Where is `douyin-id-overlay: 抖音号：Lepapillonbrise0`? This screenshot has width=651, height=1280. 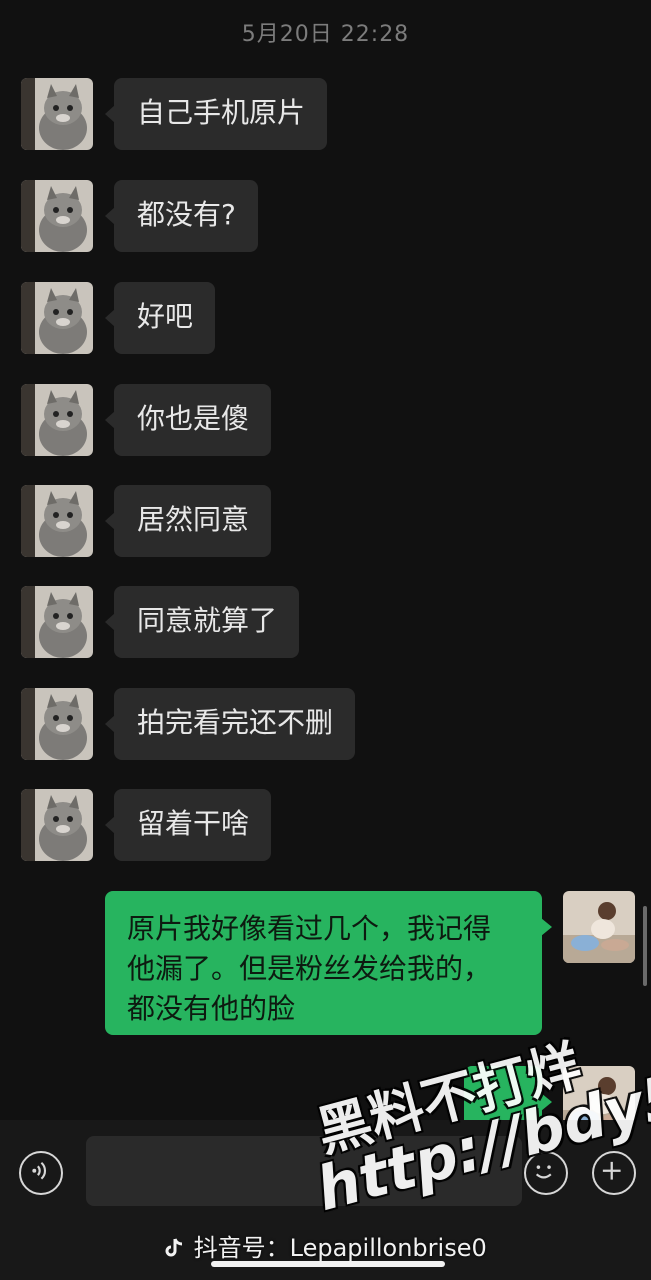
douyin-id-overlay: 抖音号：Lepapillonbrise0 is located at coordinates (324, 1245).